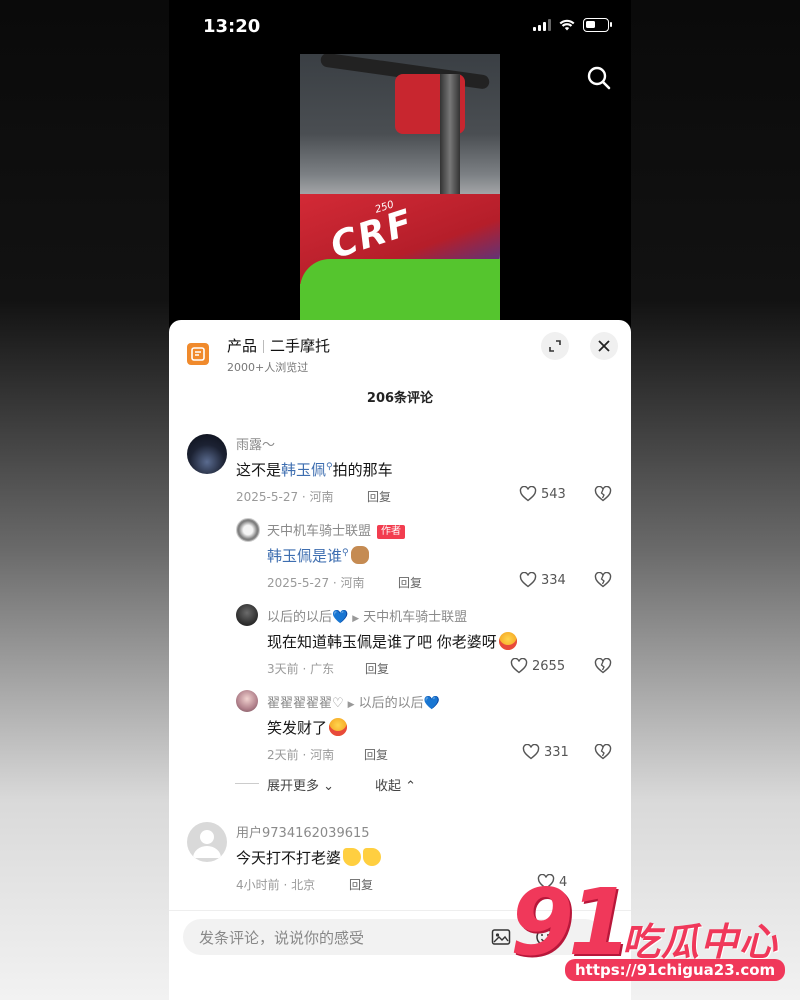 This screenshot has height=1000, width=800. Describe the element at coordinates (300, 346) in the screenshot. I see `header-topic: 二手摩托` at that location.